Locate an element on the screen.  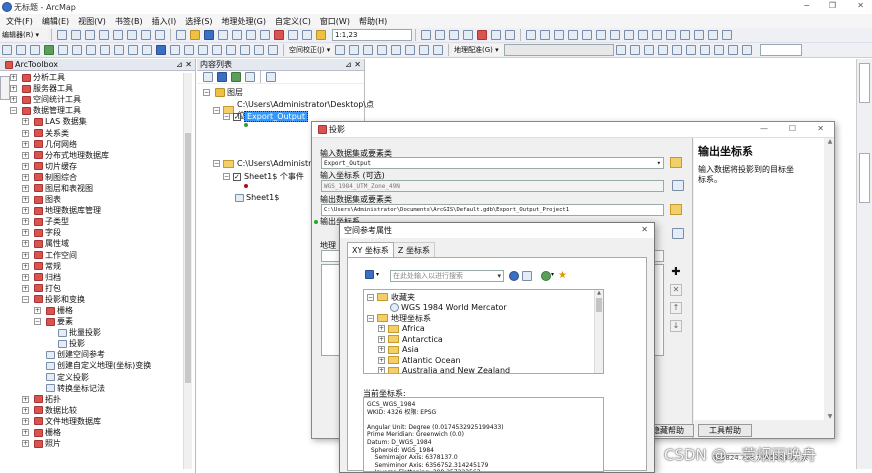
viewer-georef-icon is located at coordinates (691, 50).